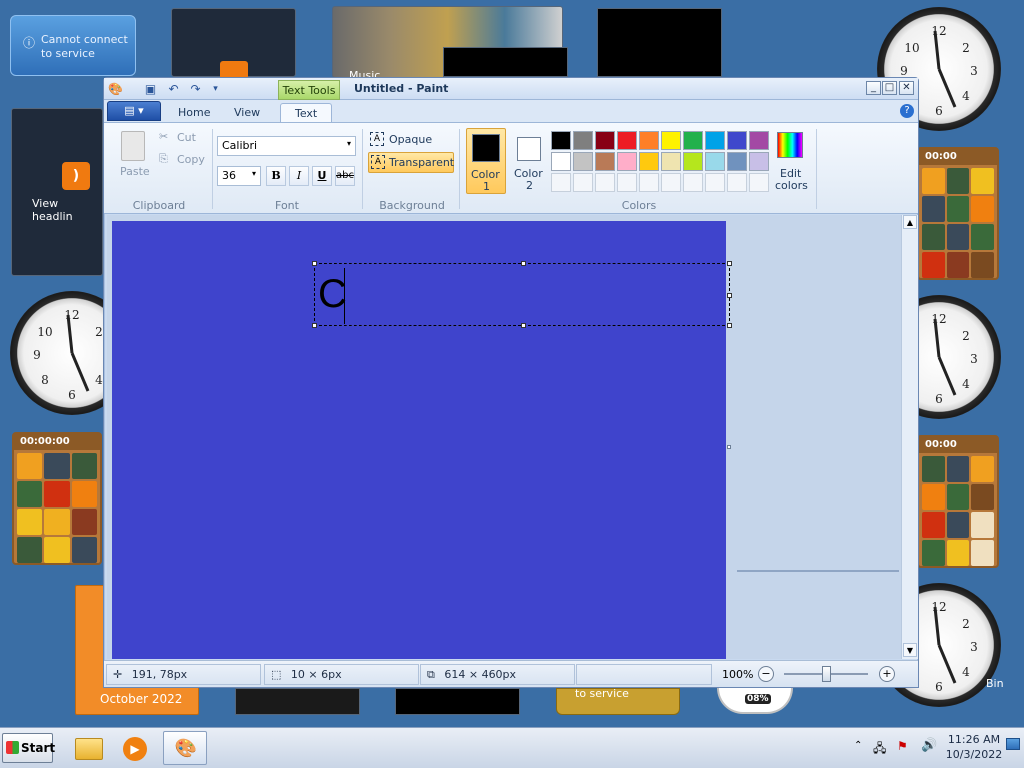  Describe the element at coordinates (910, 222) in the screenshot. I see `scroll-up-icon: ▲` at that location.